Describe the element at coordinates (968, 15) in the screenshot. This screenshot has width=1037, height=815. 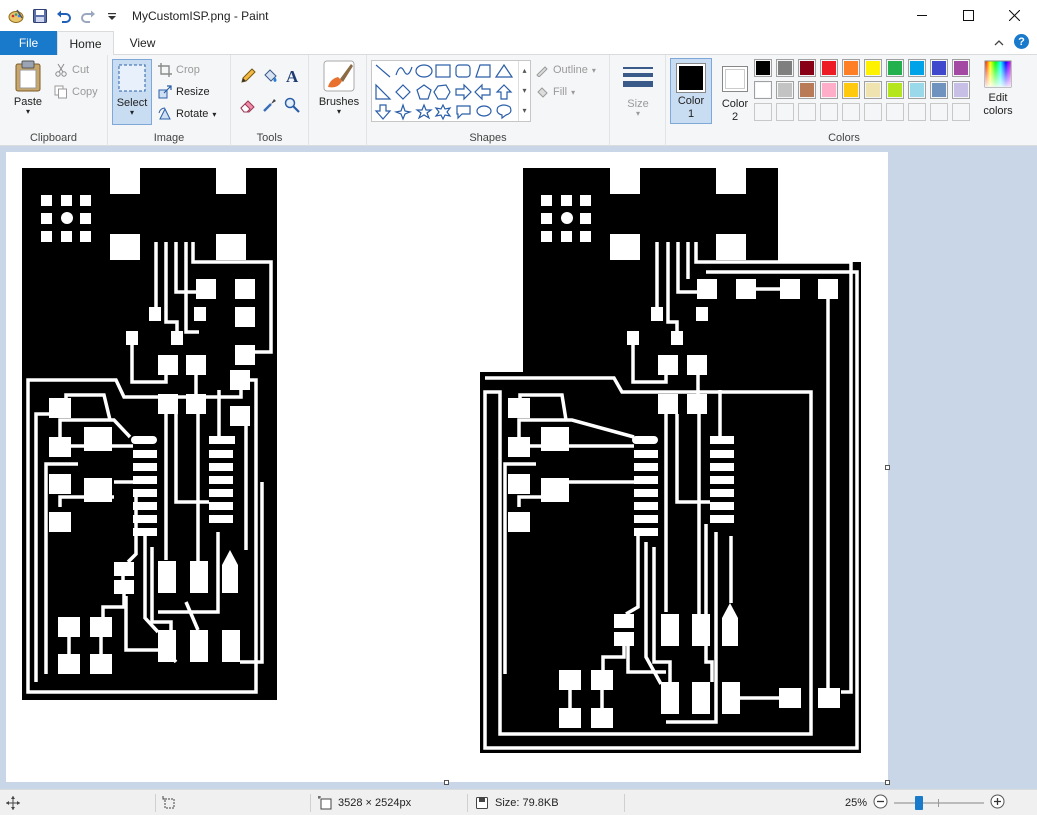
I see `maximize-button` at that location.